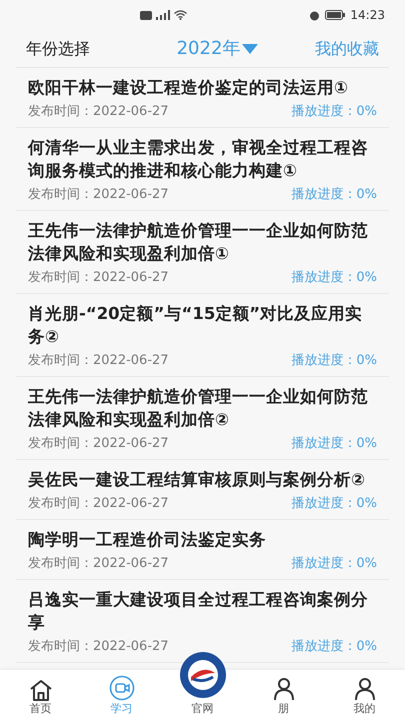 The image size is (405, 720). What do you see at coordinates (58, 49) in the screenshot?
I see `header-title: 年份选择` at bounding box center [58, 49].